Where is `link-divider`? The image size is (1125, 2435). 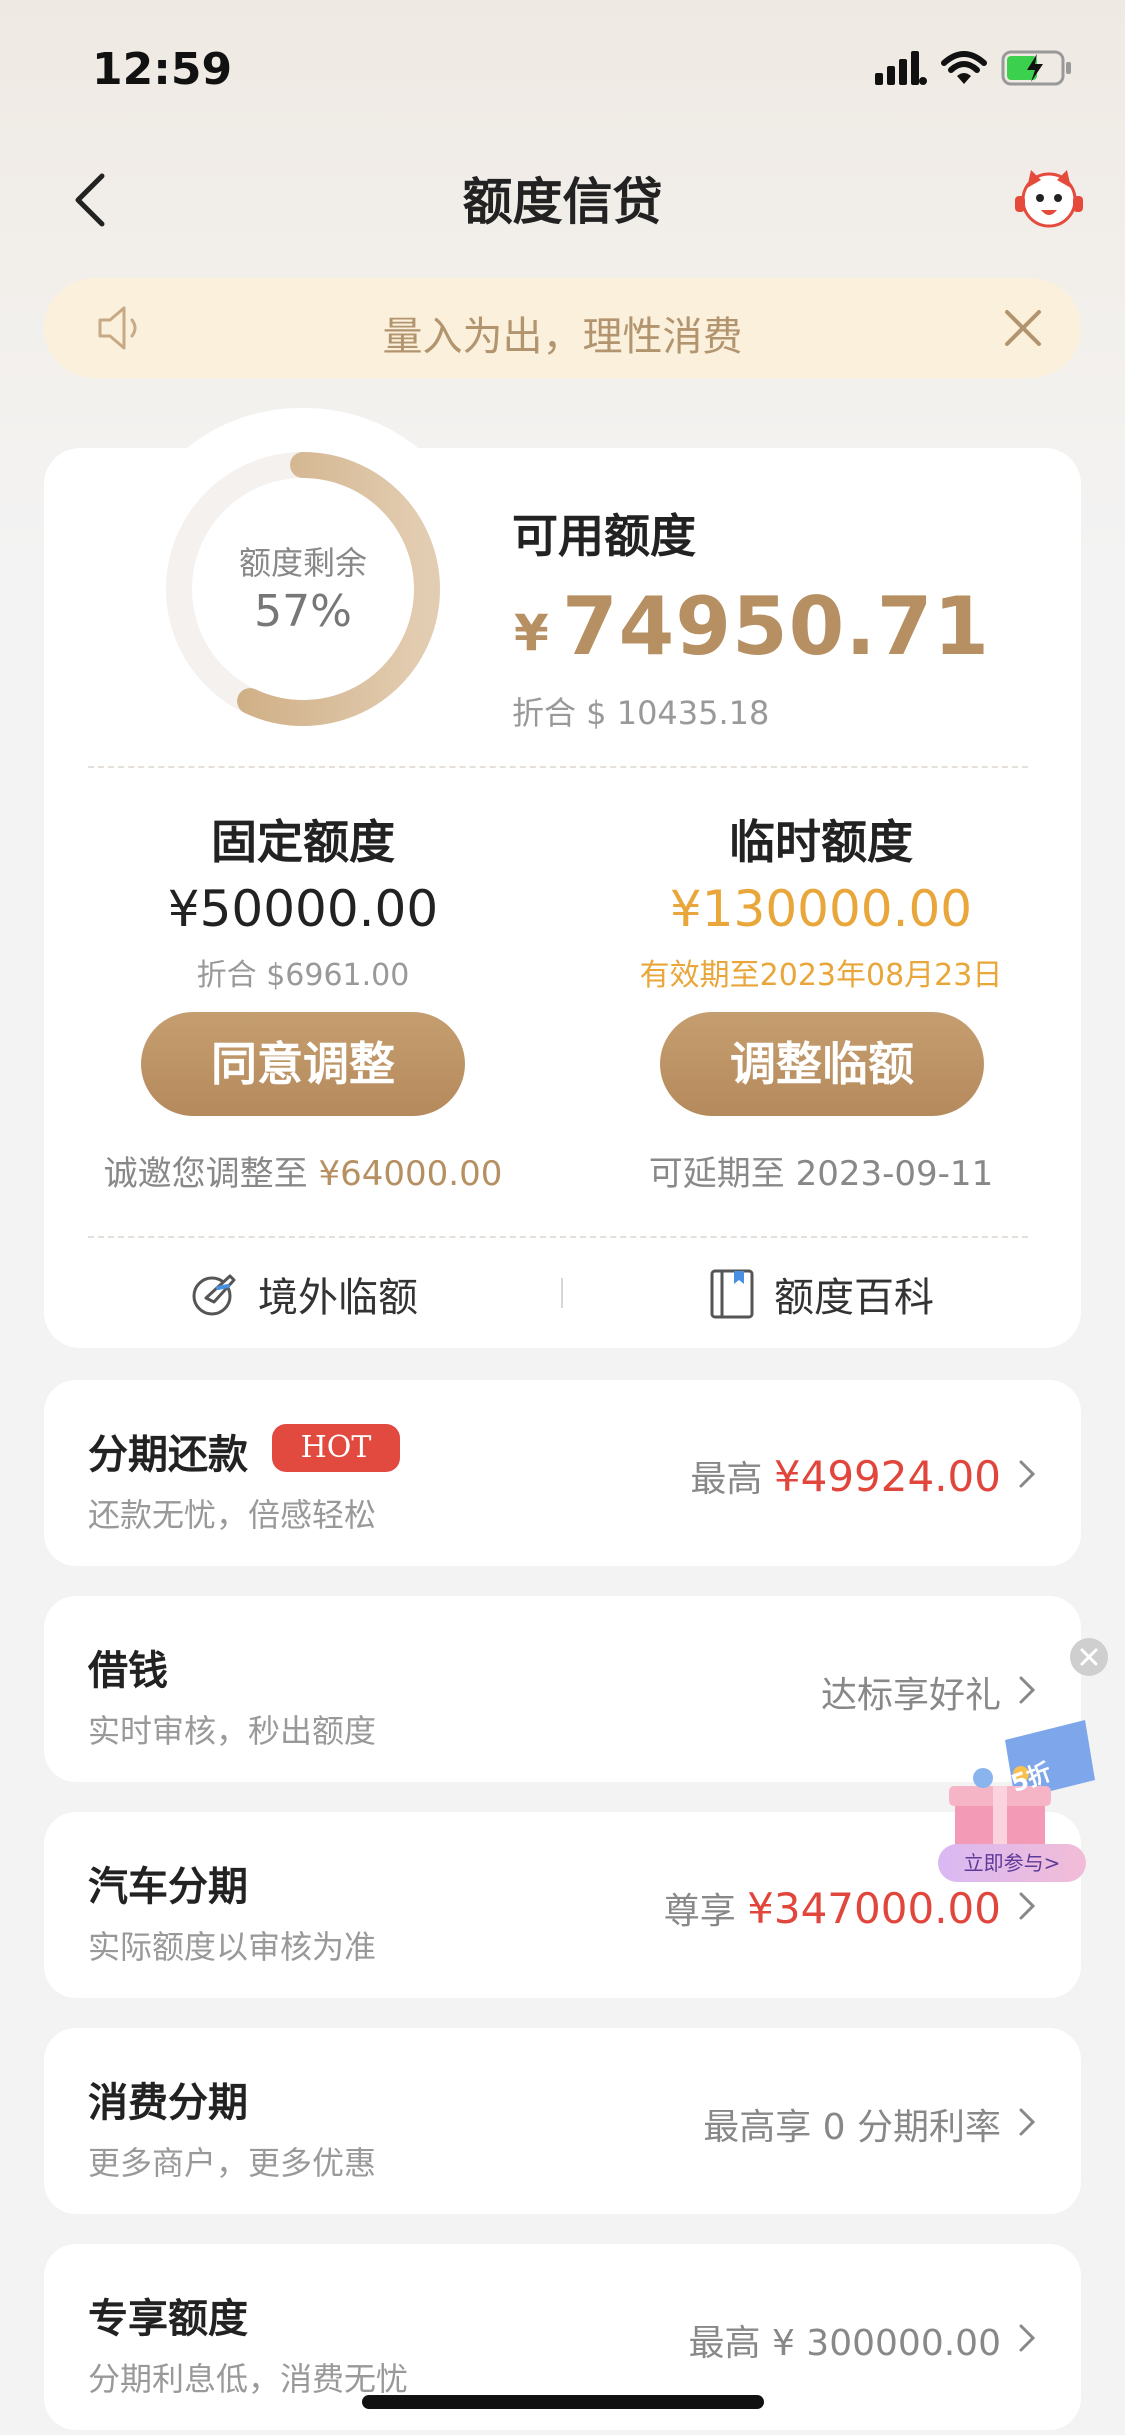 link-divider is located at coordinates (562, 1293).